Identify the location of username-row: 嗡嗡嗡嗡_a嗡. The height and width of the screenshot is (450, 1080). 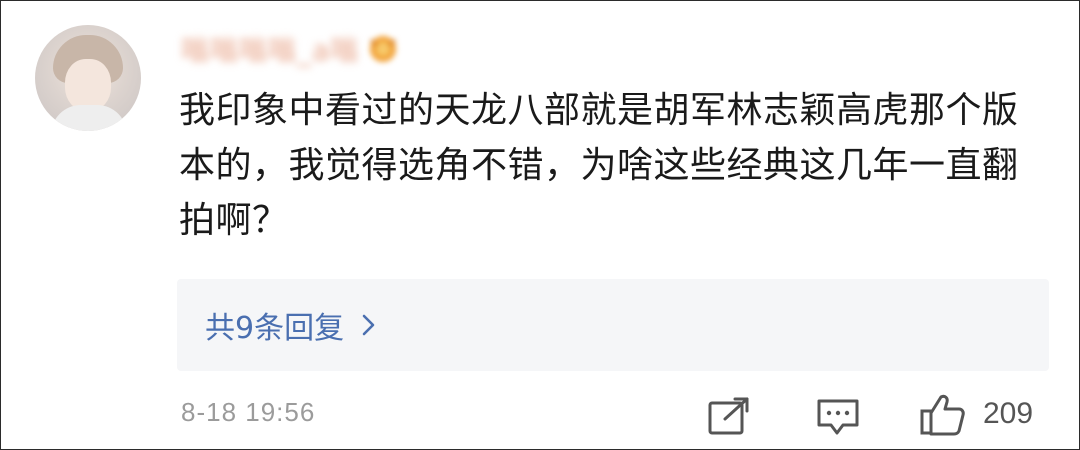
(292, 49).